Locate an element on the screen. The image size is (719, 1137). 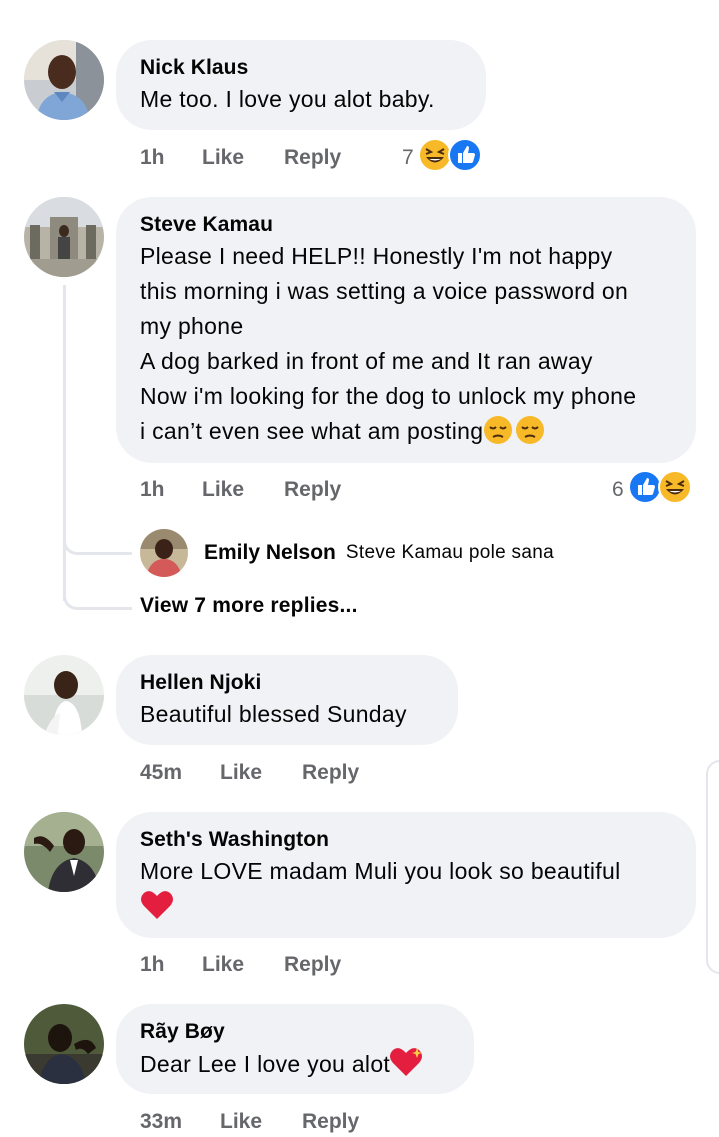
avatar-emily-nelson is located at coordinates (164, 553).